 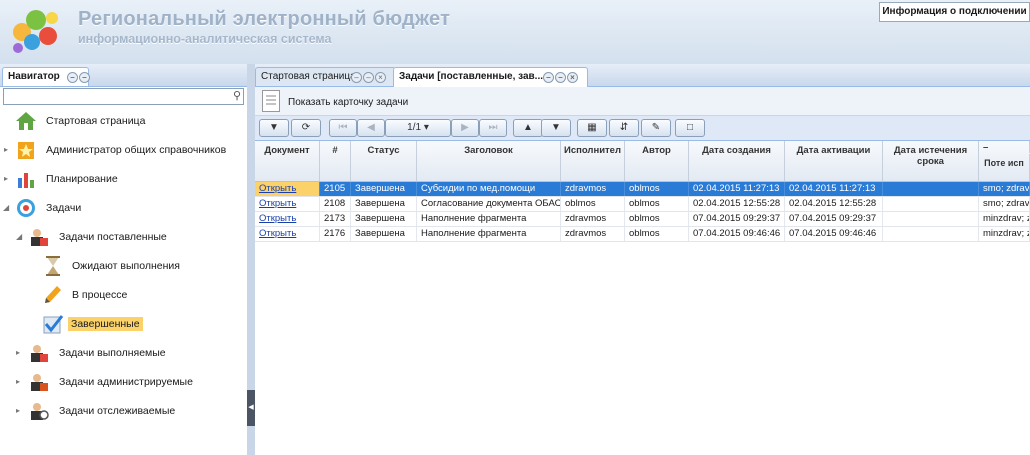 I want to click on column-header: Документ, so click(x=287, y=161).